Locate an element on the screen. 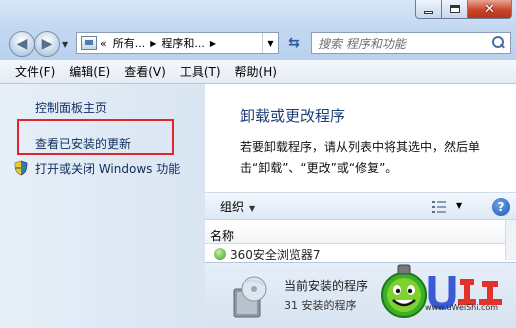 The image size is (516, 328). shield-icon is located at coordinates (21, 168).